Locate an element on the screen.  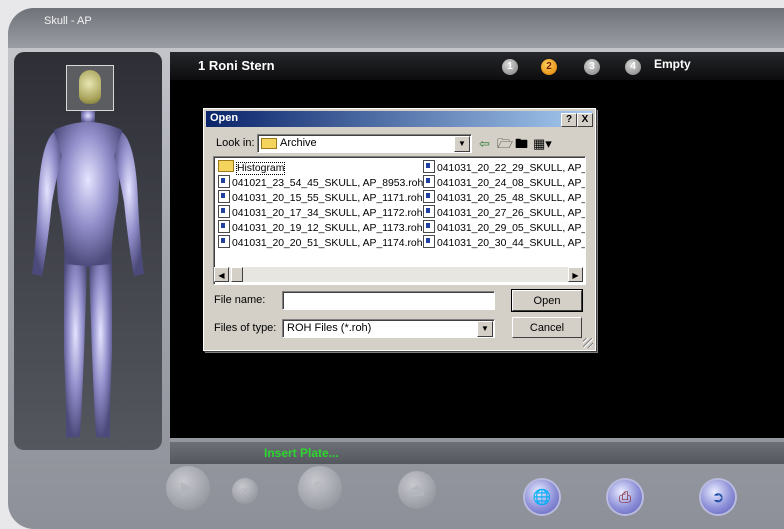
dialog-title-bar: Open ? X is located at coordinates (399, 119).